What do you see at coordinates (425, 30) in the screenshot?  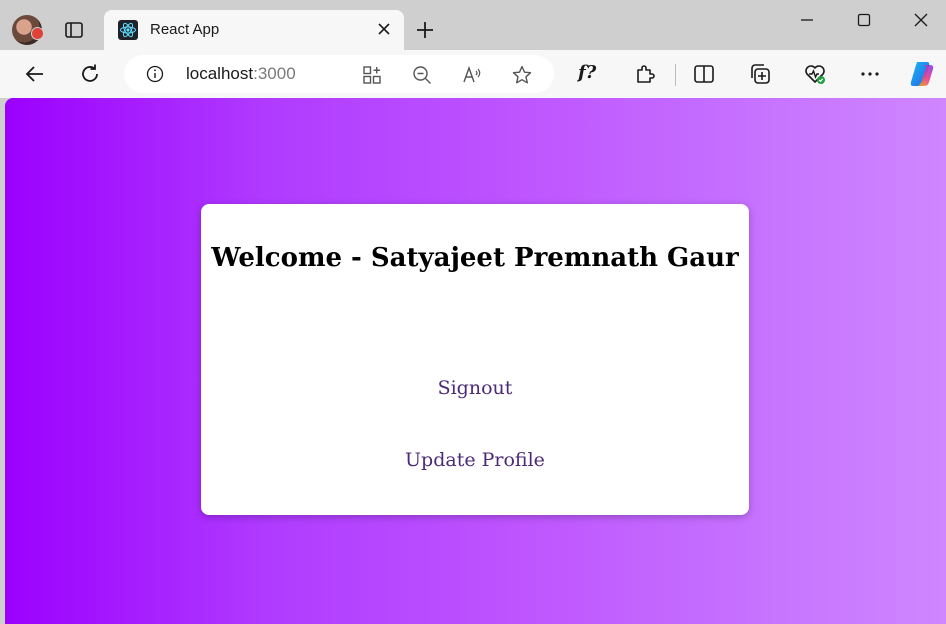 I see `new-tab-icon` at bounding box center [425, 30].